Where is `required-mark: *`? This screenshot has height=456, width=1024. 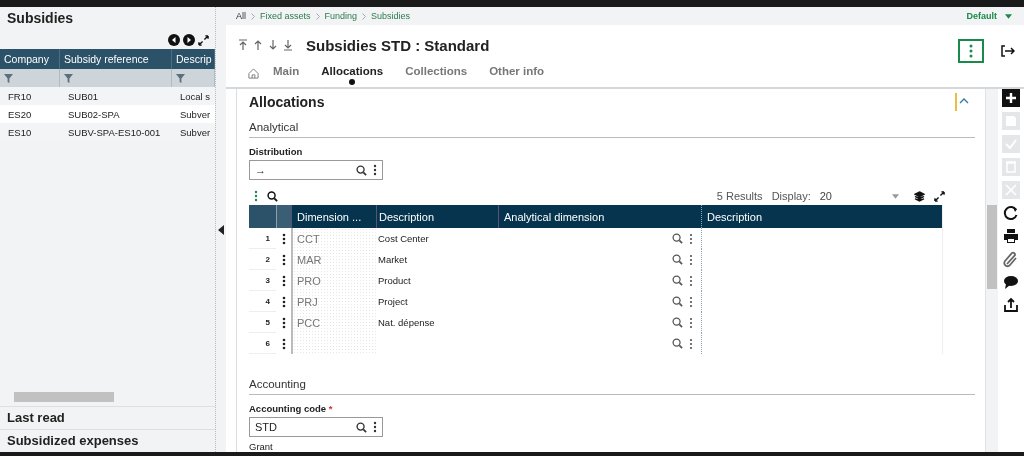
required-mark: * is located at coordinates (330, 408).